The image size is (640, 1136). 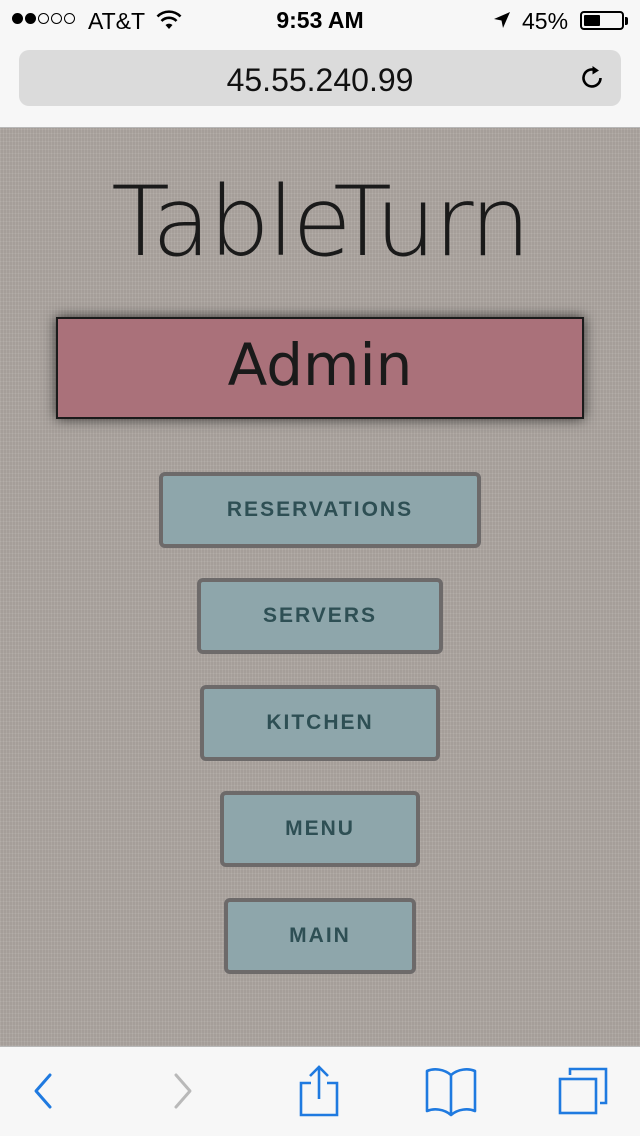 What do you see at coordinates (183, 1091) in the screenshot?
I see `forward-icon` at bounding box center [183, 1091].